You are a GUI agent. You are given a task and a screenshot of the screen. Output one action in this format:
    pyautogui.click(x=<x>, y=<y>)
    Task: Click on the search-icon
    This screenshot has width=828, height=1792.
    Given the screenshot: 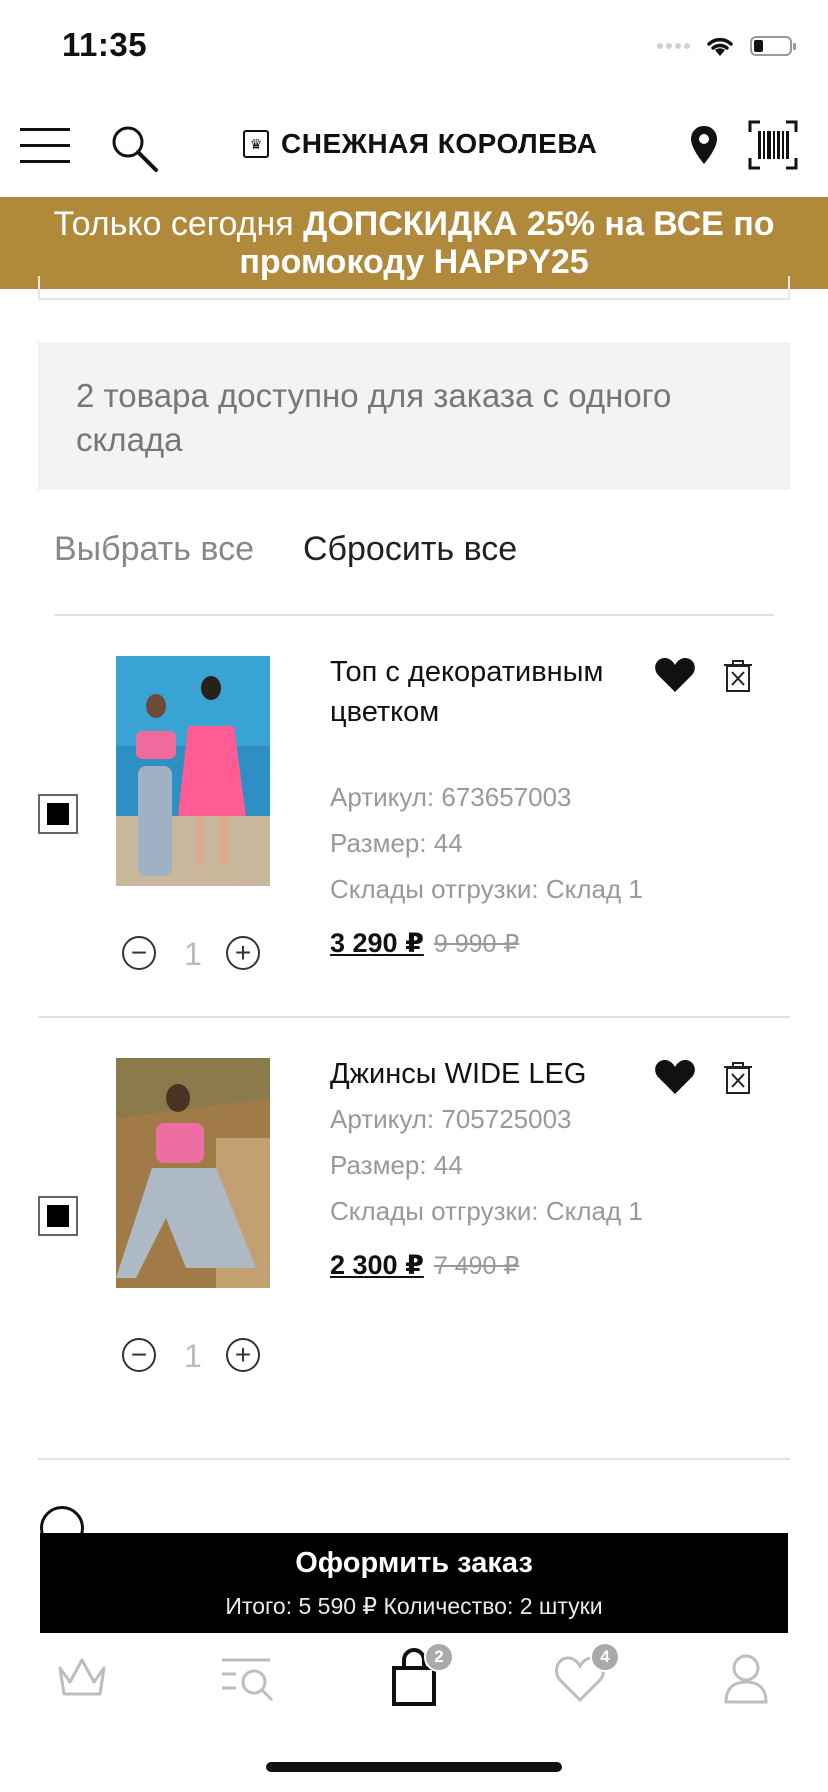 What is the action you would take?
    pyautogui.click(x=134, y=148)
    